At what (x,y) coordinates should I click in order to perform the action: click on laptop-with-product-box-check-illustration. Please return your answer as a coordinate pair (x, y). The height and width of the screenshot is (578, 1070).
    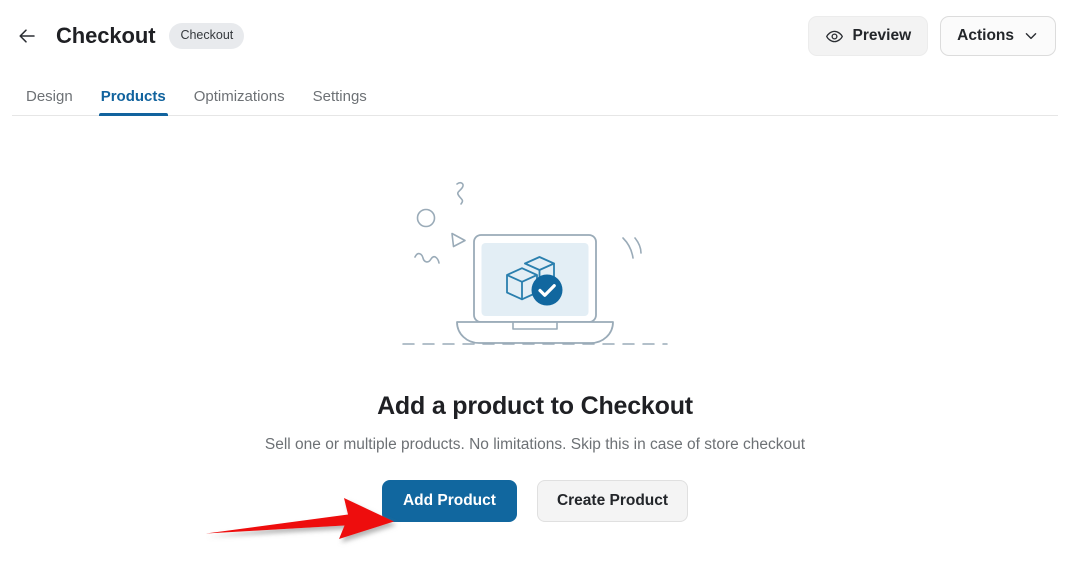
    Looking at the image, I should click on (535, 263).